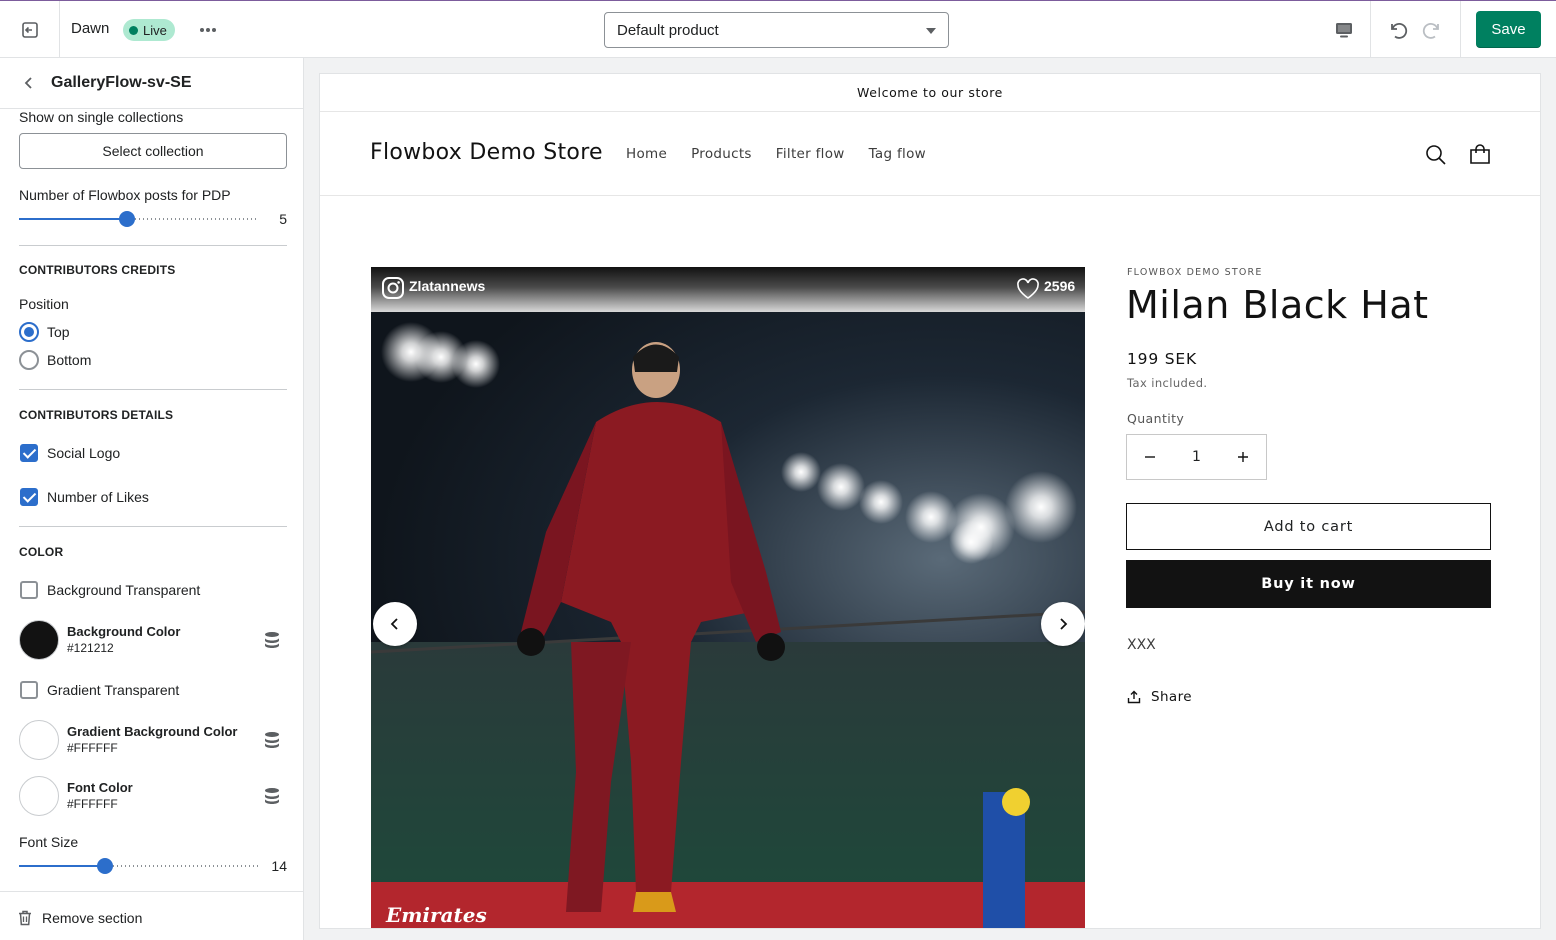 This screenshot has height=940, width=1556. What do you see at coordinates (101, 117) in the screenshot?
I see `show-on-label: Show on single collections` at bounding box center [101, 117].